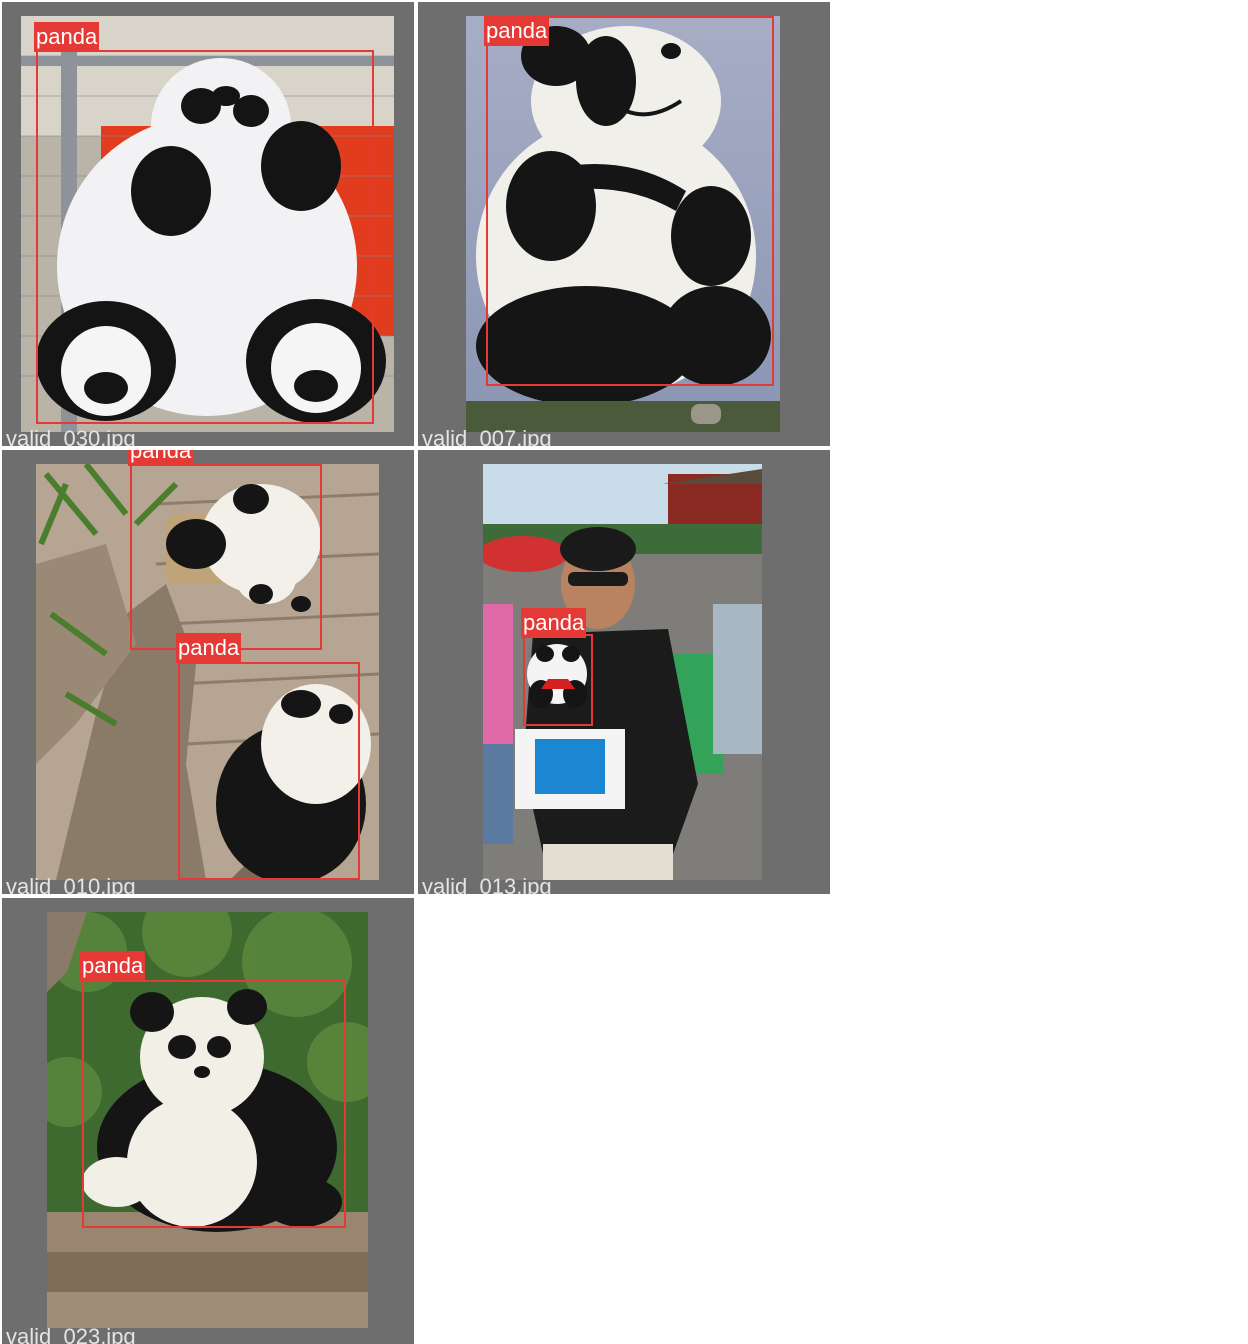 The image size is (1248, 1344). I want to click on image-filename: valid_010.jpg, so click(71, 884).